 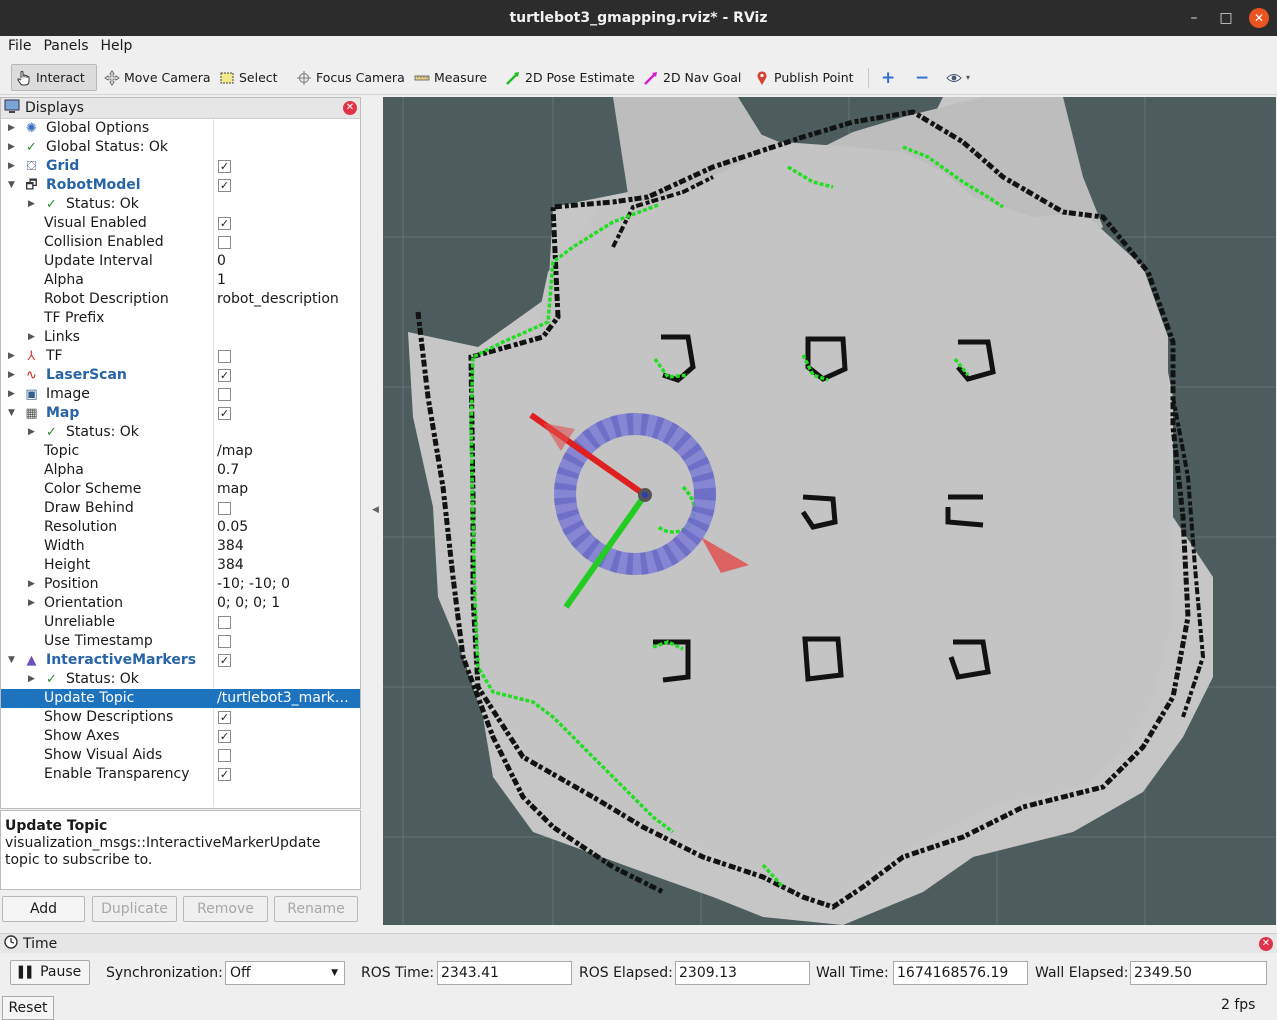 What do you see at coordinates (180, 337) in the screenshot?
I see `display-row-links: ▶ Links` at bounding box center [180, 337].